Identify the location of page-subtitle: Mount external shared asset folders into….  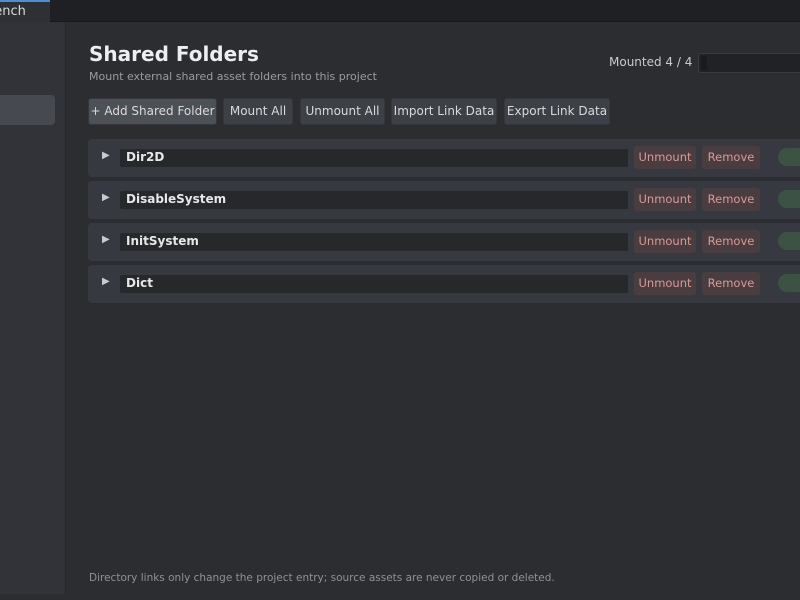
(233, 76).